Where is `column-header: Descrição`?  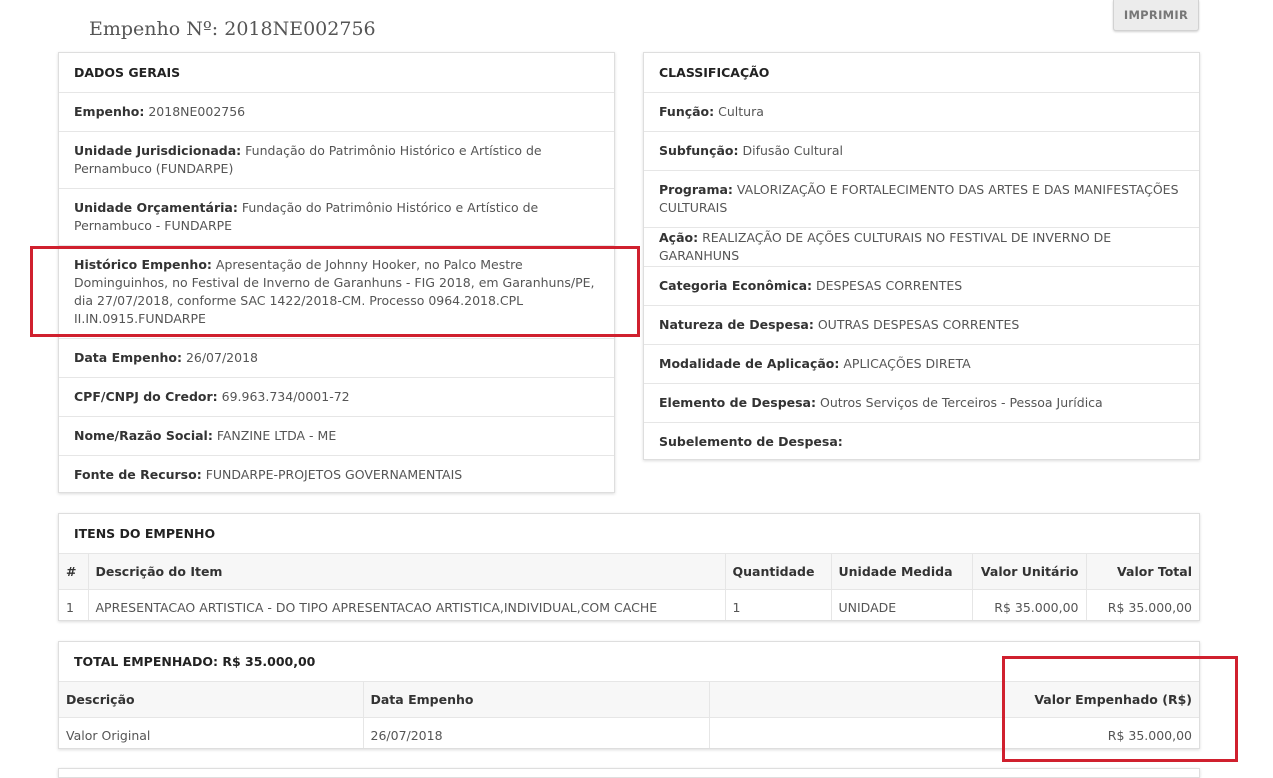
column-header: Descrição is located at coordinates (211, 699).